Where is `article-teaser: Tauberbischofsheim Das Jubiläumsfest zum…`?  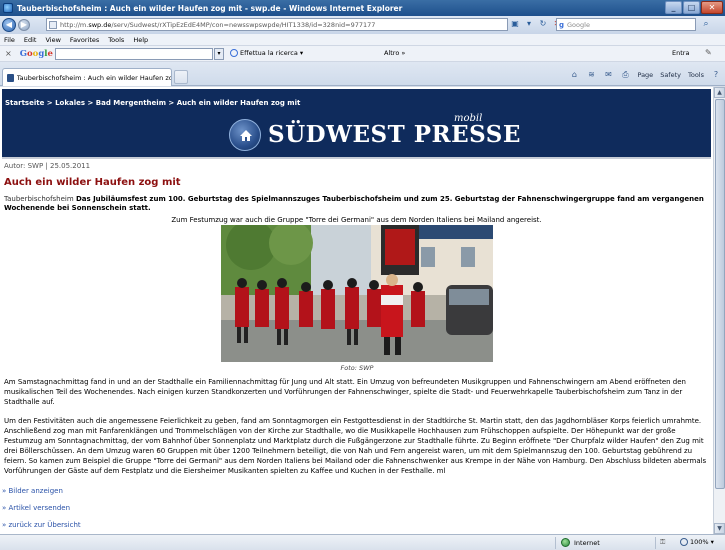 article-teaser: Tauberbischofsheim Das Jubiläumsfest zum… is located at coordinates (354, 204).